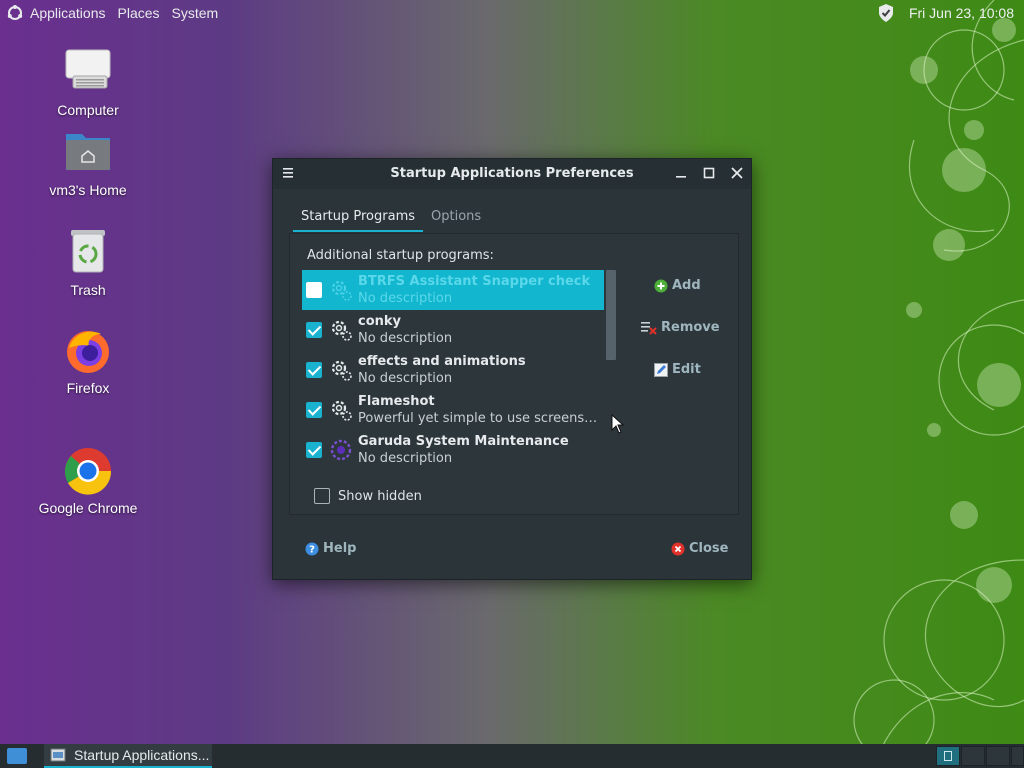 Image resolution: width=1024 pixels, height=768 pixels. Describe the element at coordinates (649, 328) in the screenshot. I see `remove-icon` at that location.